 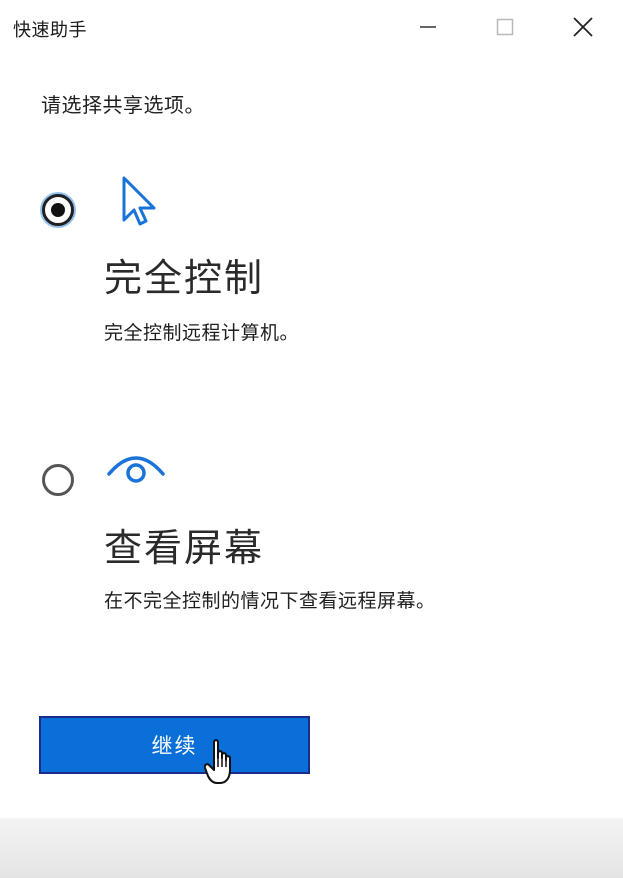 I want to click on close-button, so click(x=583, y=27).